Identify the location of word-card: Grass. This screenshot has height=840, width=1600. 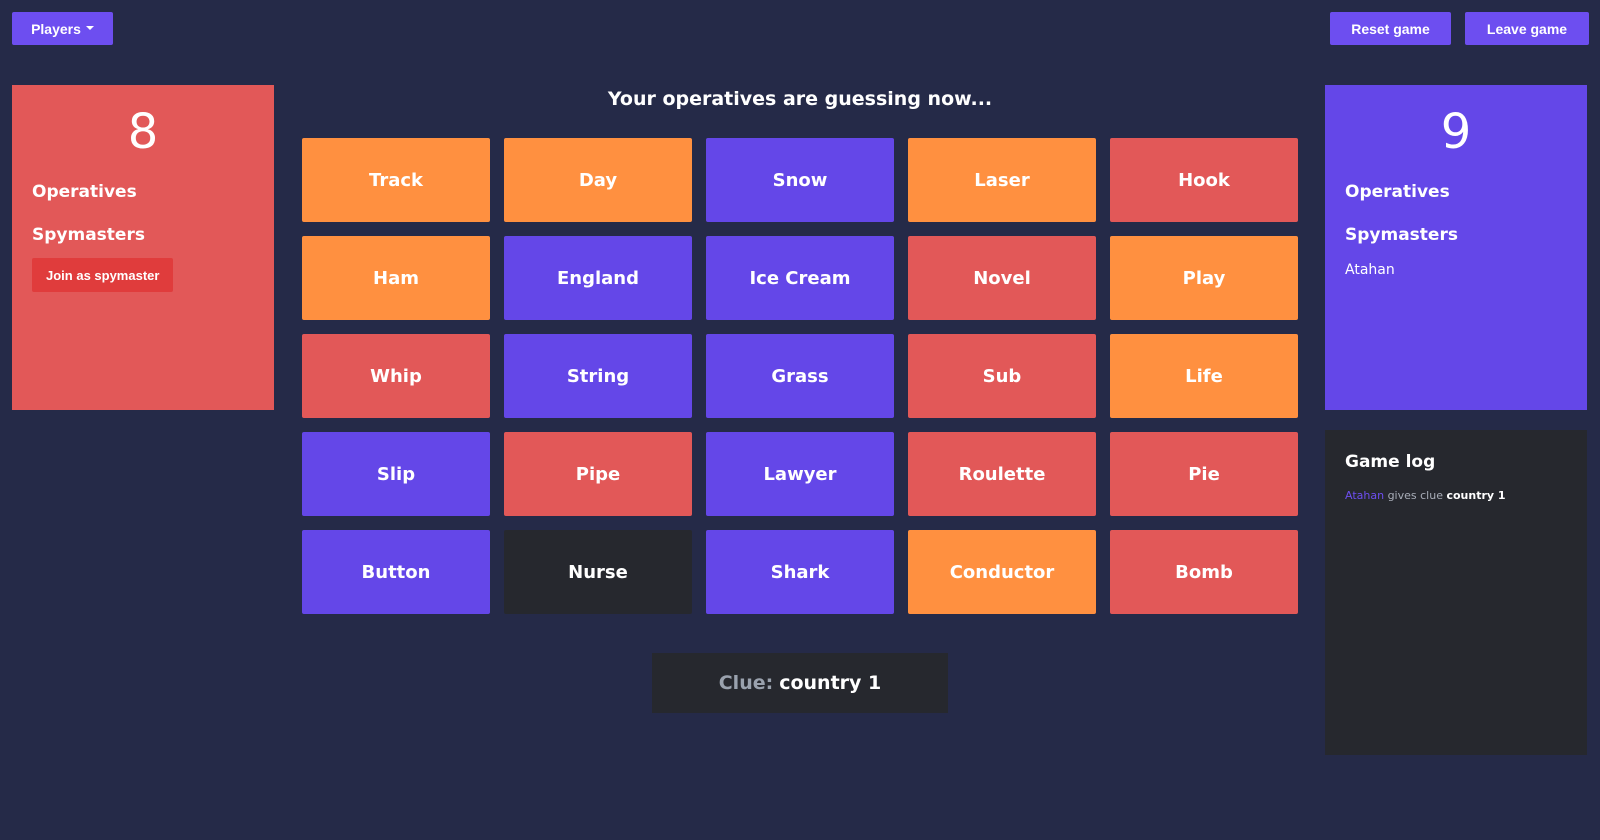
(800, 376).